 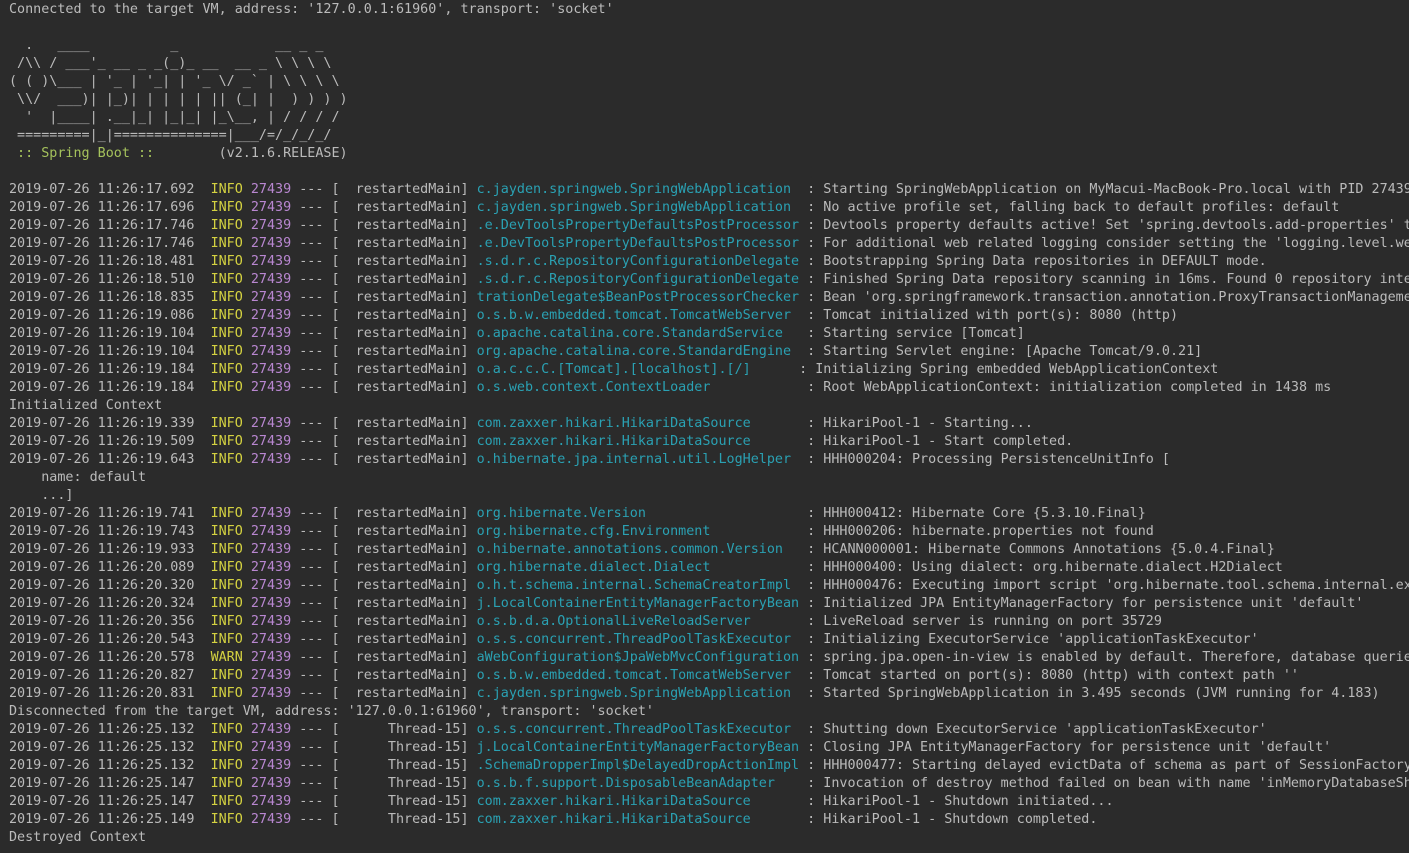 What do you see at coordinates (102, 243) in the screenshot?
I see `log-timestamp: 2019-07-26 11:26:17.746` at bounding box center [102, 243].